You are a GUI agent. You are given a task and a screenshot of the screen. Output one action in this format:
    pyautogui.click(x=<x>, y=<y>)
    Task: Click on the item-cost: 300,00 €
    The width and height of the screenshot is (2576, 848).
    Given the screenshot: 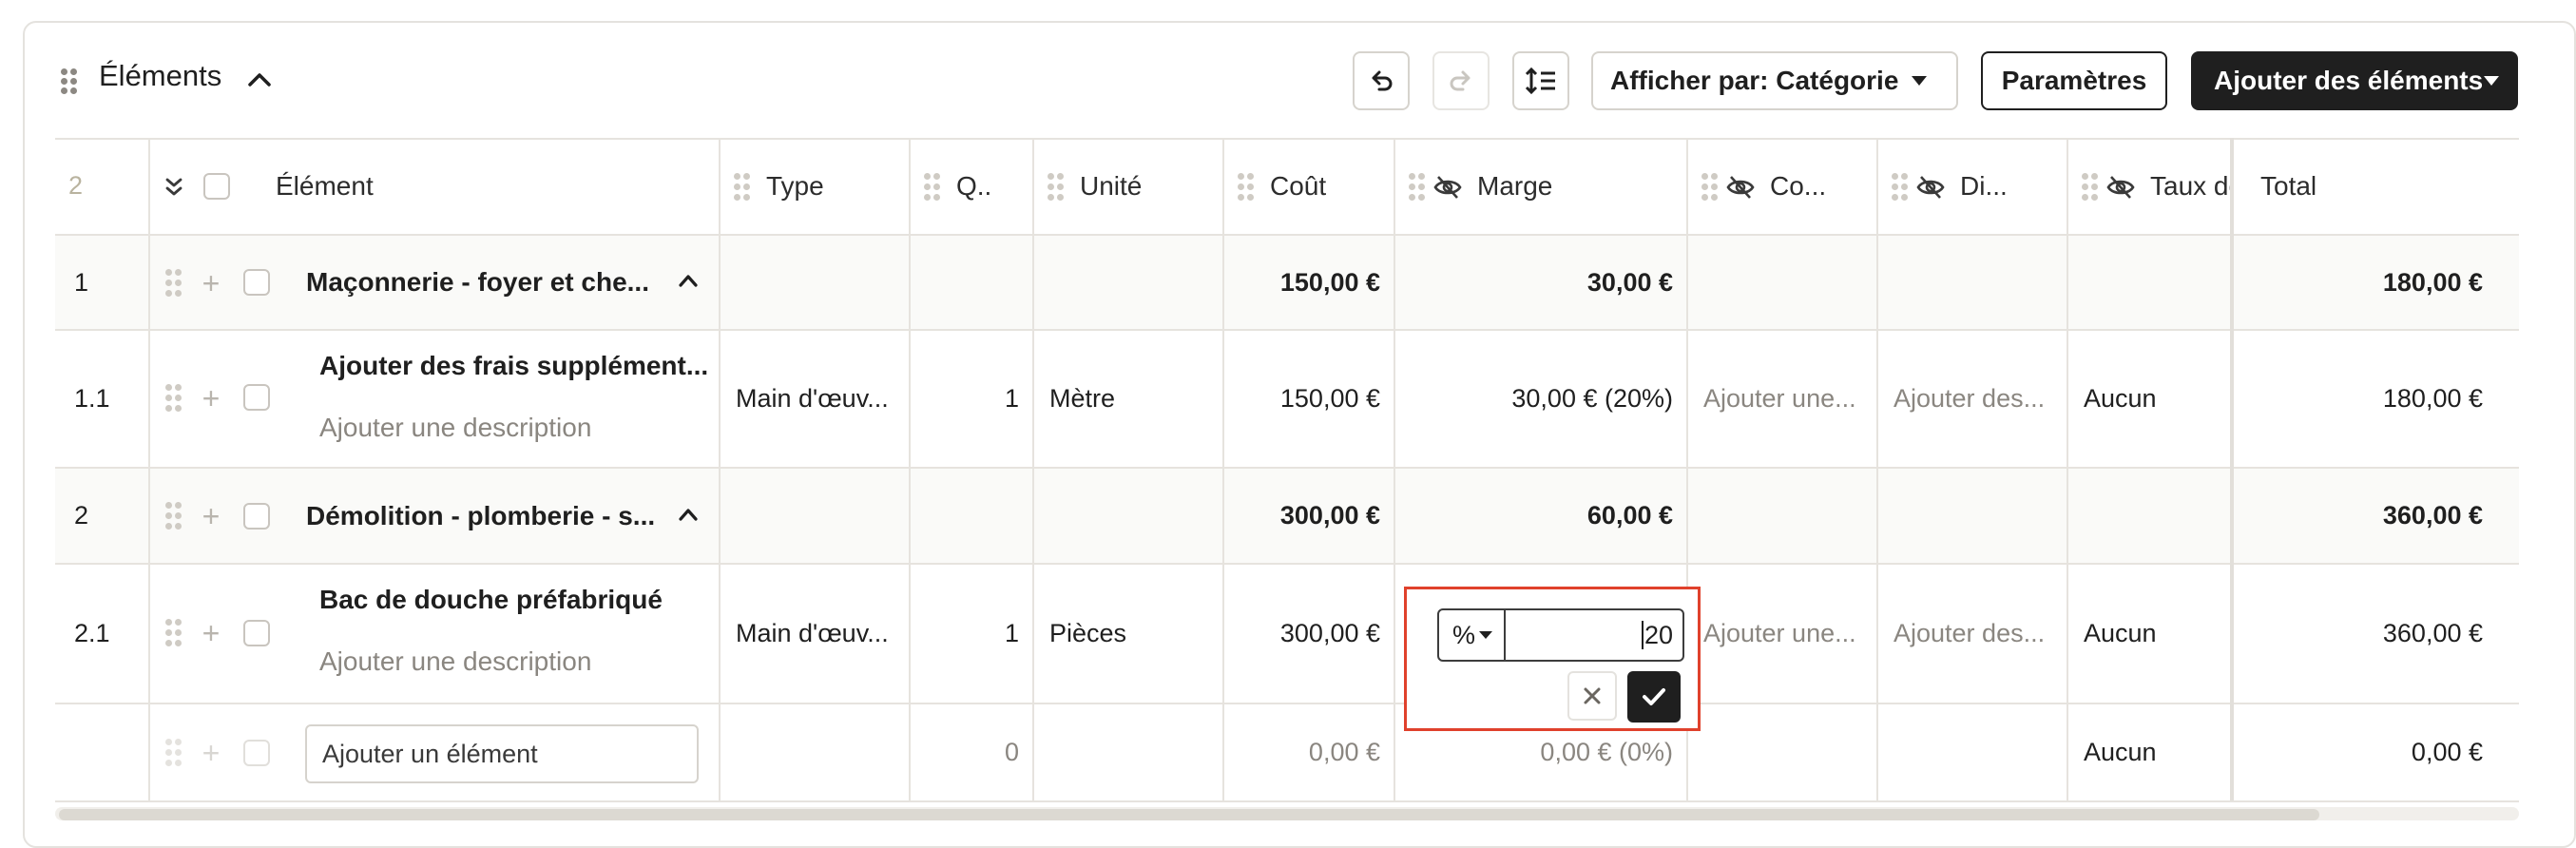 What is the action you would take?
    pyautogui.click(x=1301, y=634)
    